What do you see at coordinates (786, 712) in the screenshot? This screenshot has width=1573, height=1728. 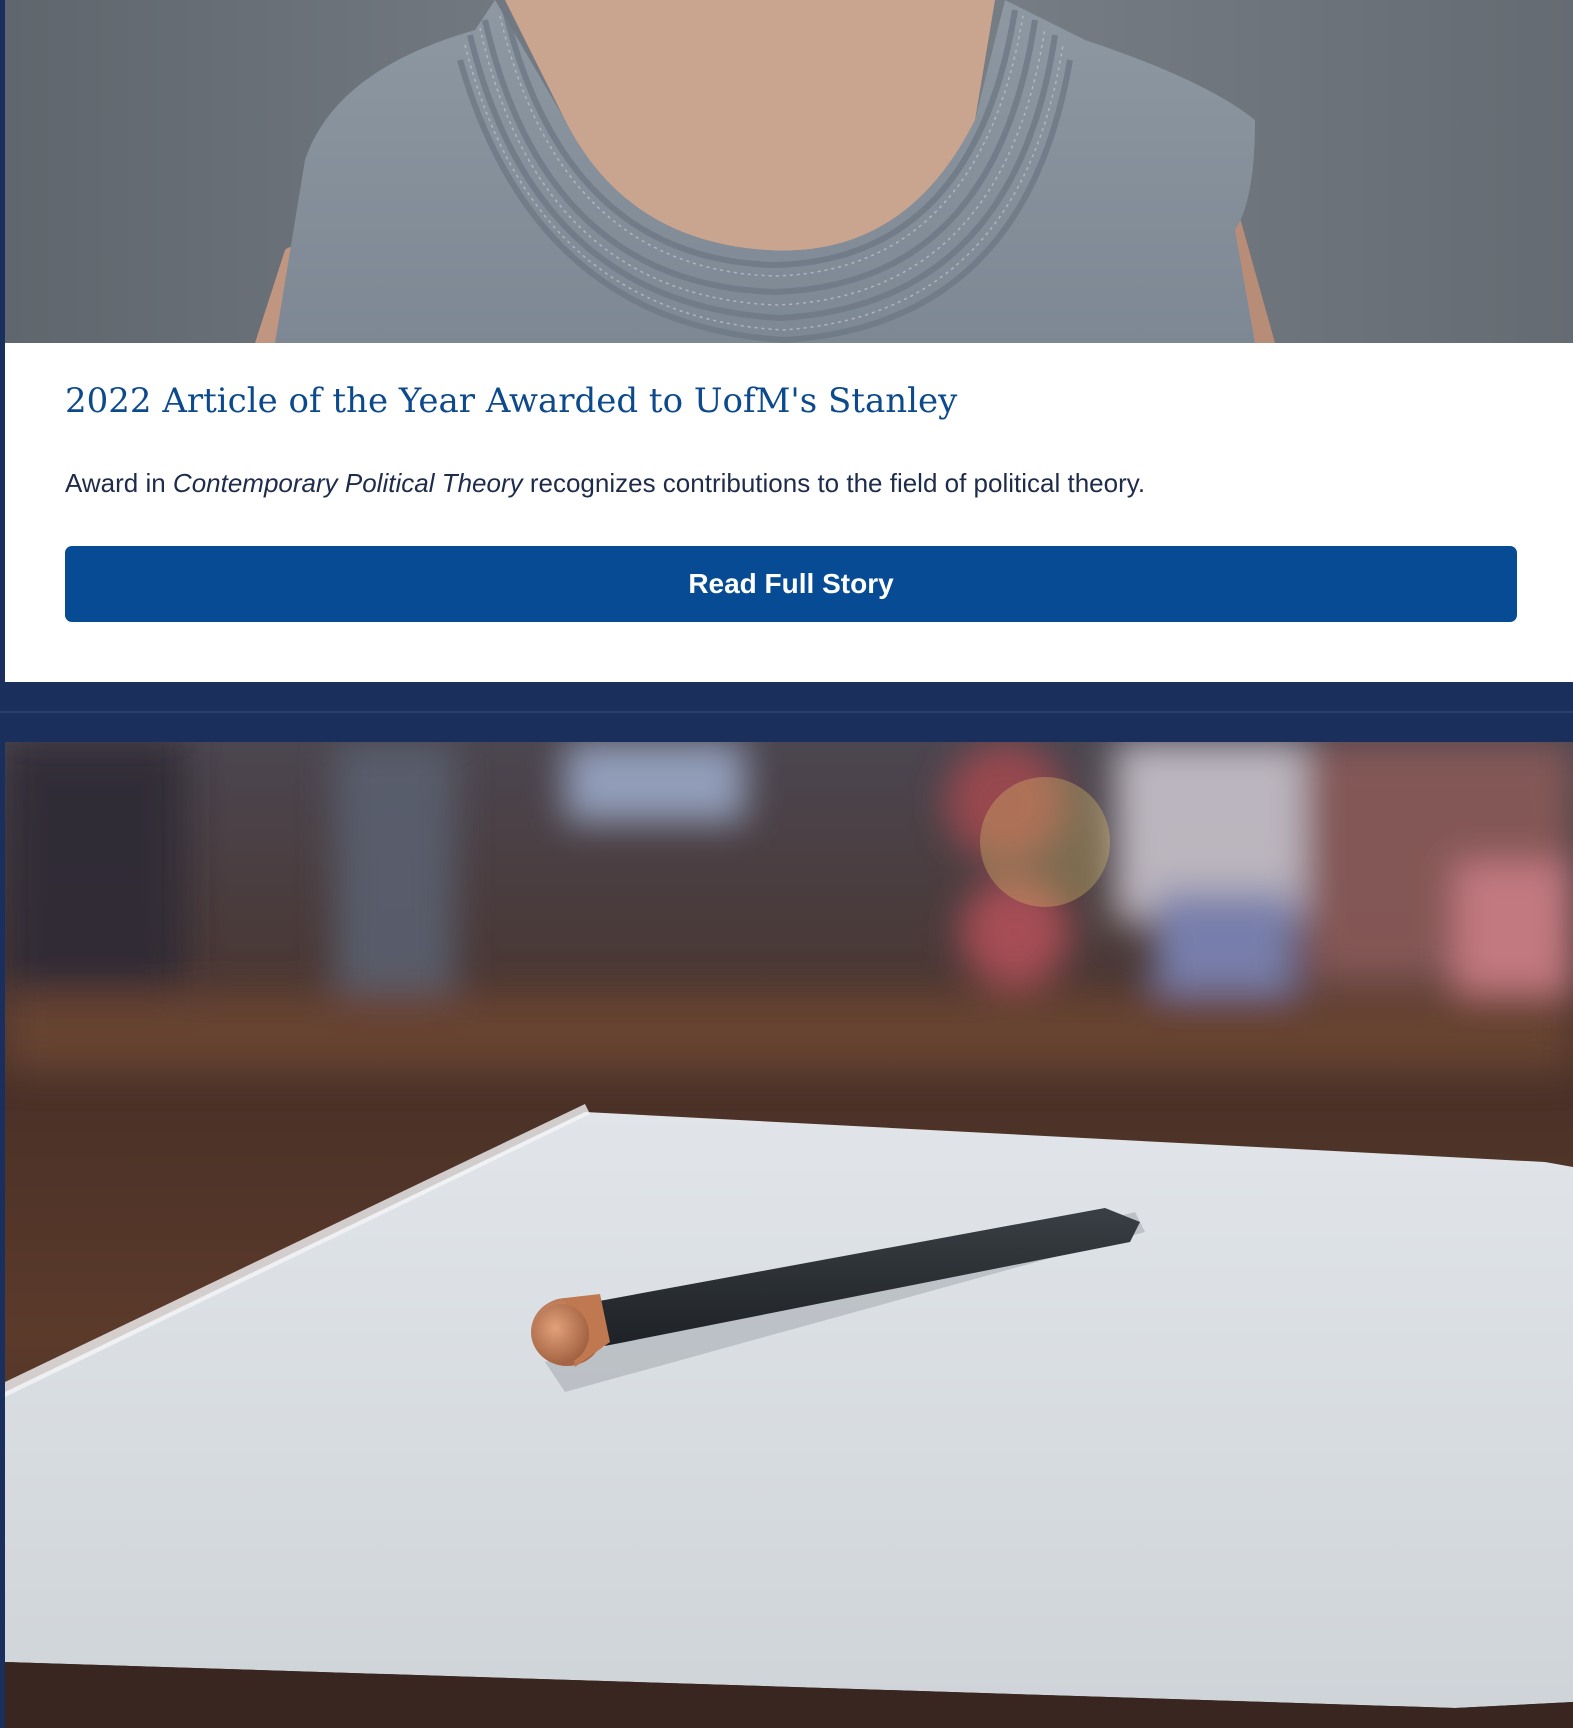 I see `divider-line` at bounding box center [786, 712].